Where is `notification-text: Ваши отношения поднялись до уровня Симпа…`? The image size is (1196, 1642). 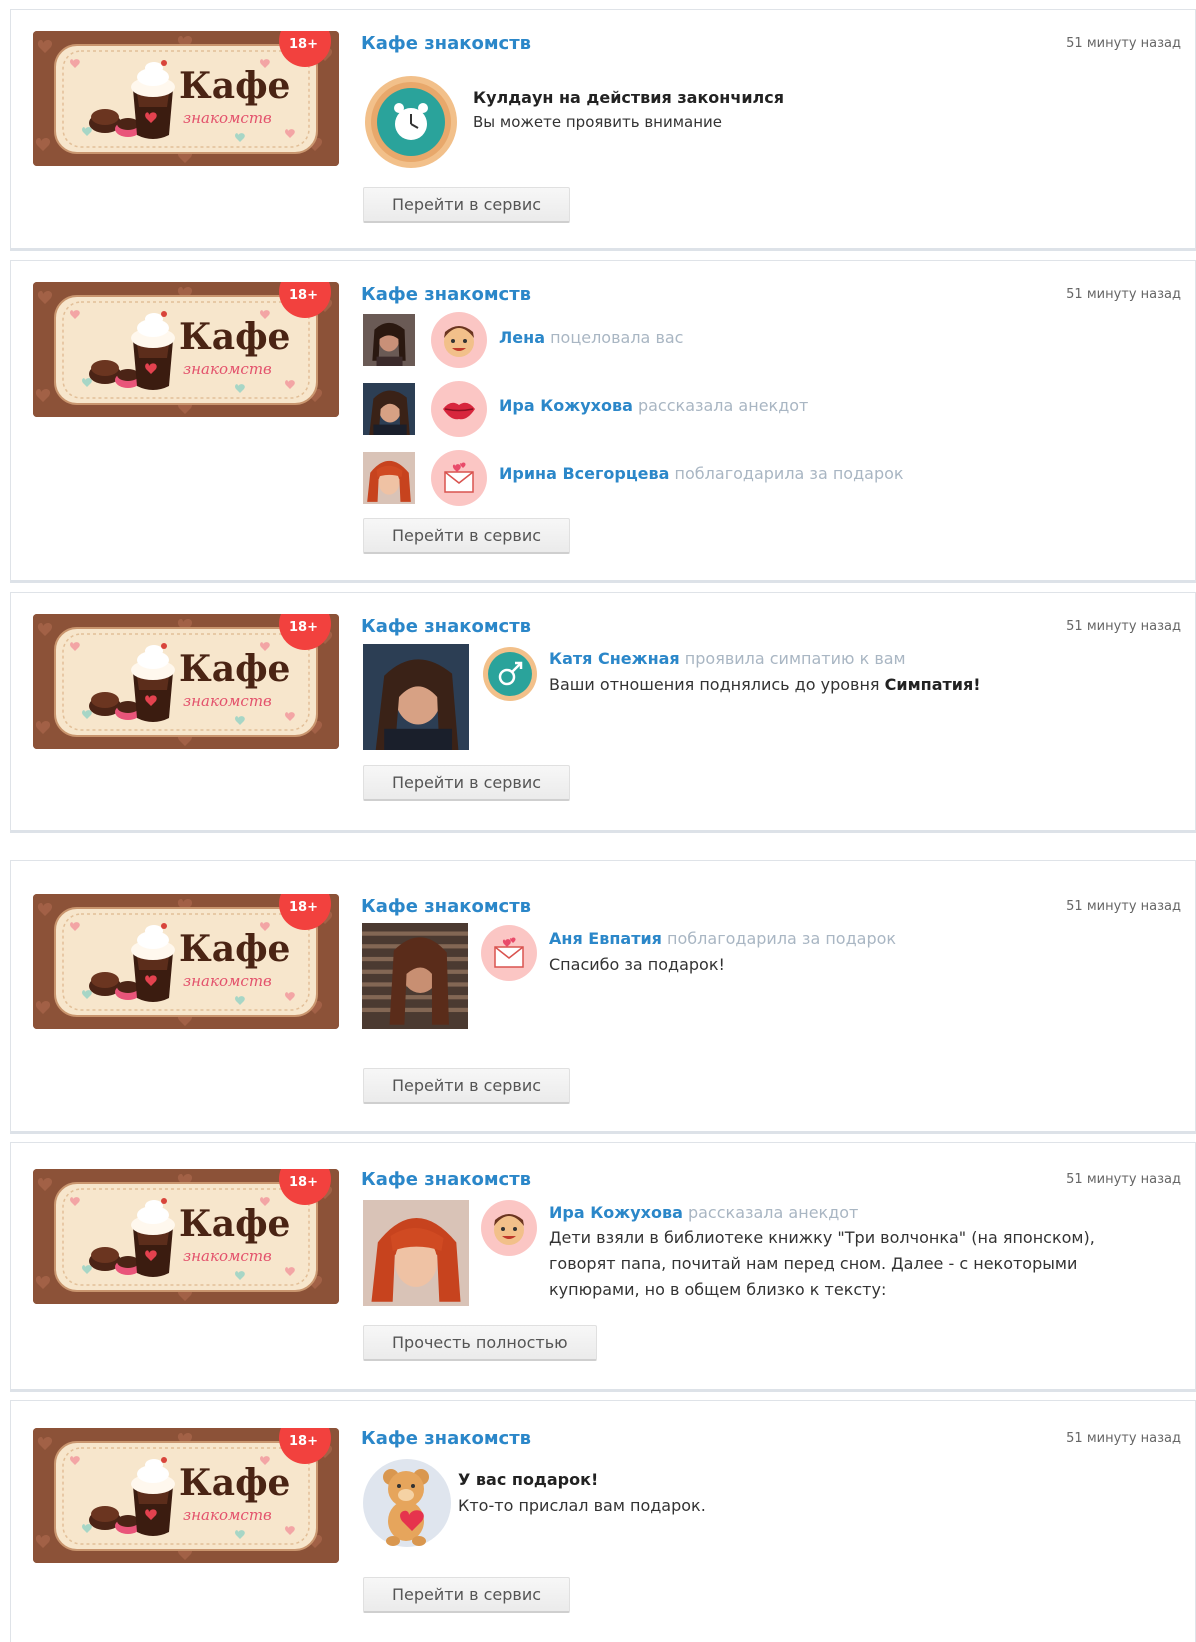
notification-text: Ваши отношения поднялись до уровня Симпа… is located at coordinates (765, 684).